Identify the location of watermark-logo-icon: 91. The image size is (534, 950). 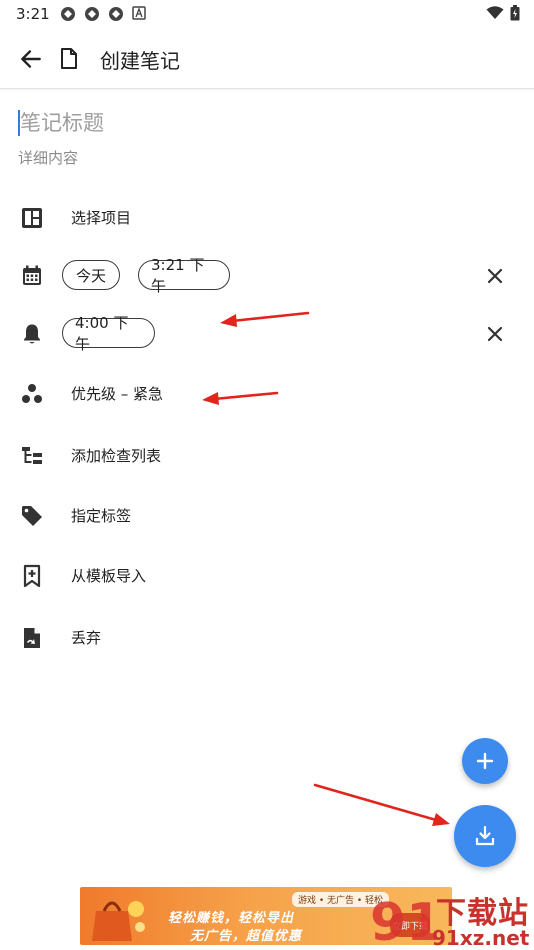
(403, 920).